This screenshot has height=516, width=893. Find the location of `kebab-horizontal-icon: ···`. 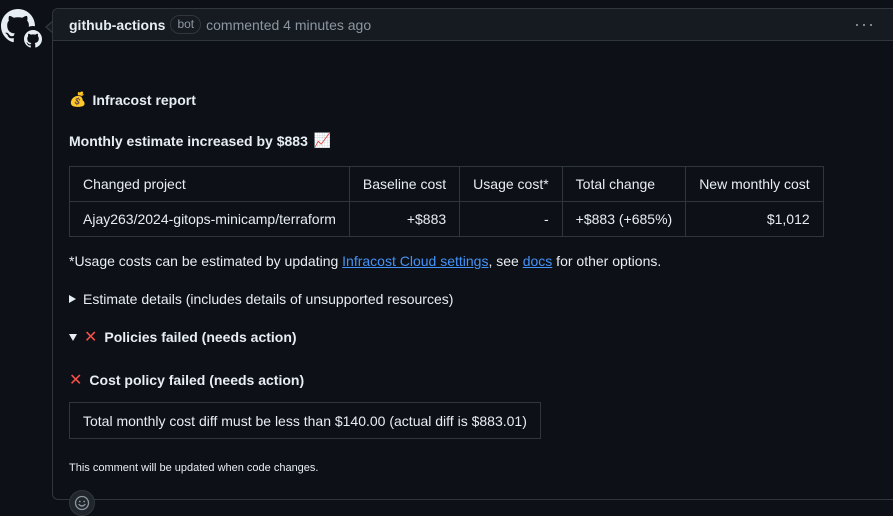

kebab-horizontal-icon: ··· is located at coordinates (865, 24).